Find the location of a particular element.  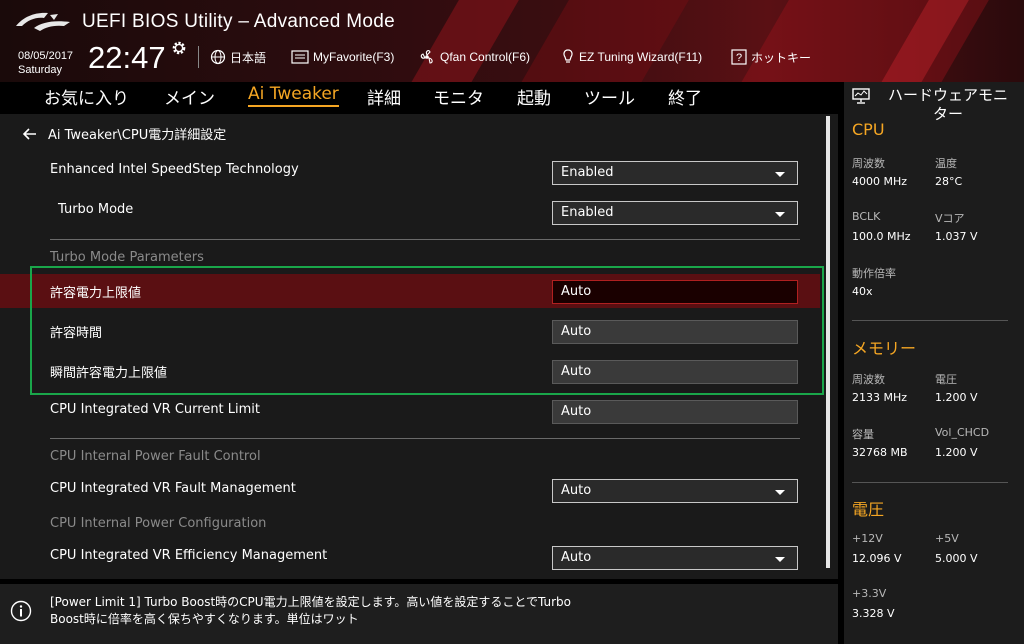

qfan-control-button: Qfan Control(F6) is located at coordinates (474, 57).